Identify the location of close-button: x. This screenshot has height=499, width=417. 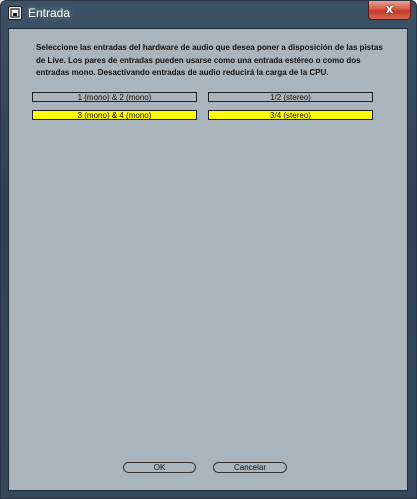
(389, 10).